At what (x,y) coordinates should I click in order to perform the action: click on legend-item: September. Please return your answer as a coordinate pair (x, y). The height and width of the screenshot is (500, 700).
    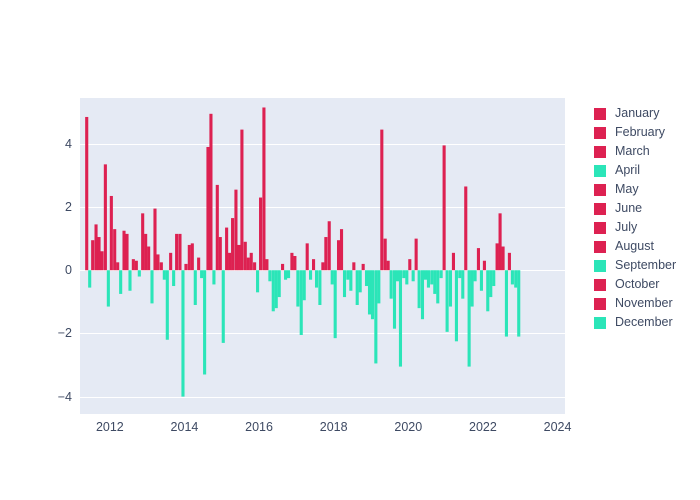
    Looking at the image, I should click on (647, 265).